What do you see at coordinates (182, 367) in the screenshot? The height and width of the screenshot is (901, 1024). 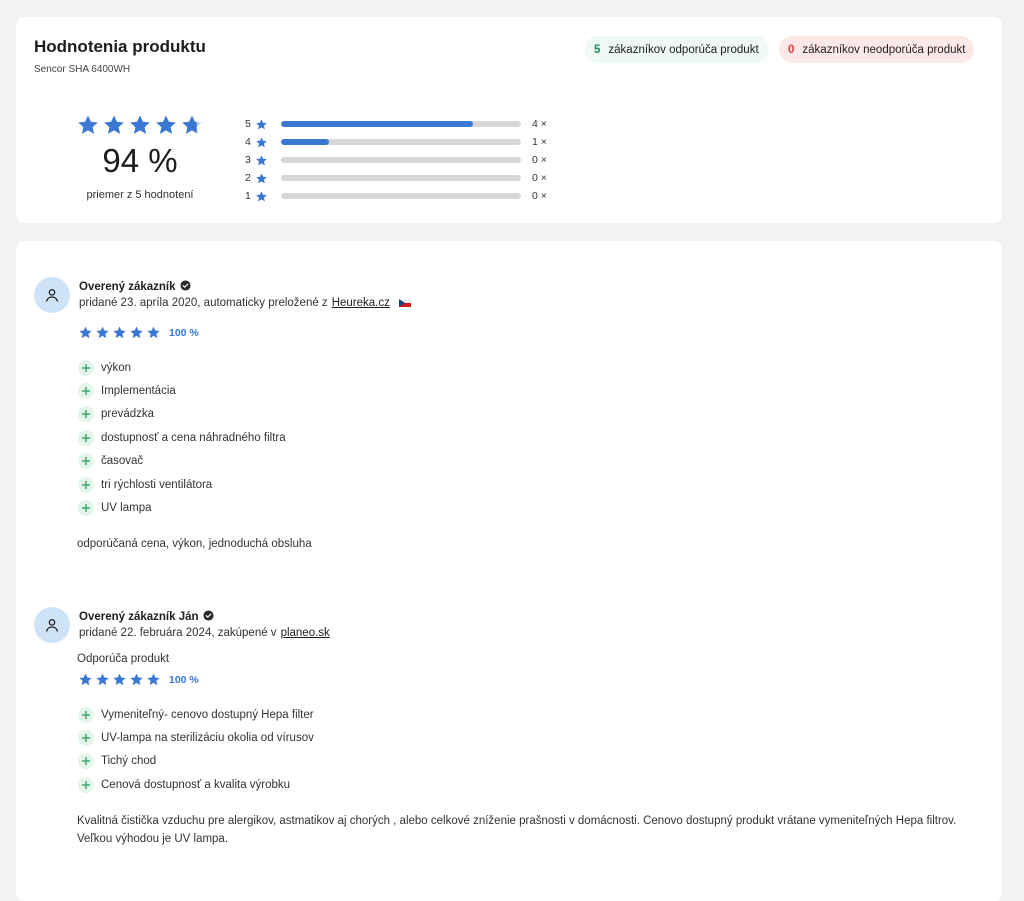 I see `pro-item: výkon` at bounding box center [182, 367].